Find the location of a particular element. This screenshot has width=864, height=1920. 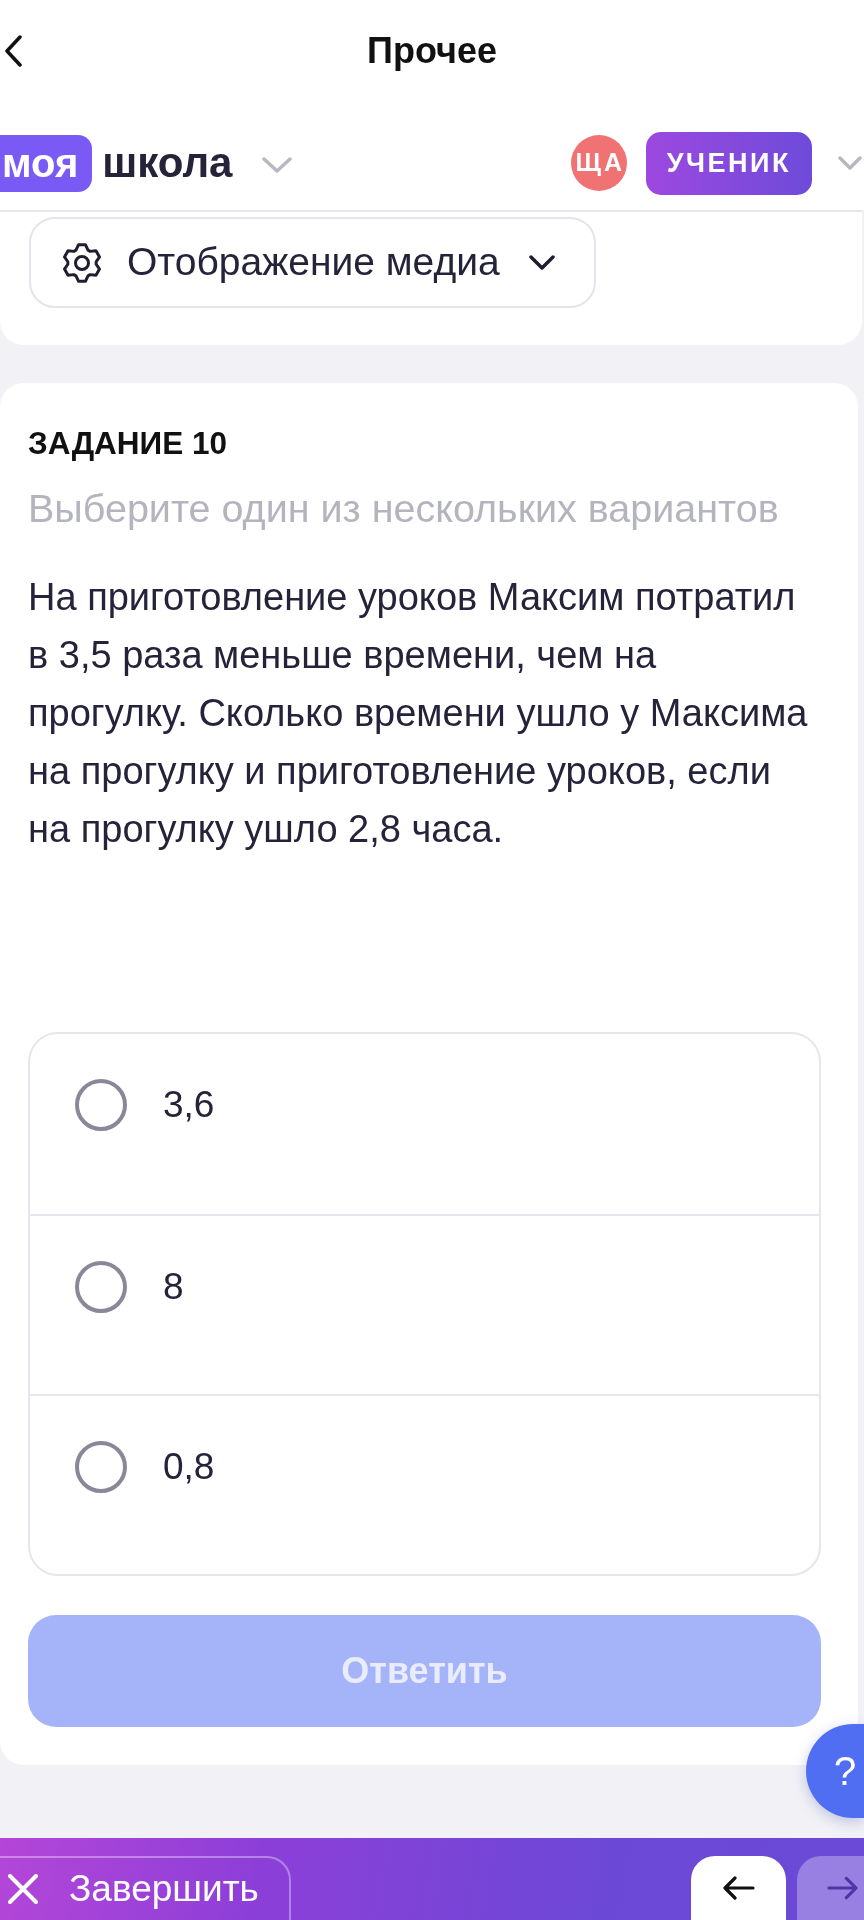

arrow-right-icon is located at coordinates (842, 1888).